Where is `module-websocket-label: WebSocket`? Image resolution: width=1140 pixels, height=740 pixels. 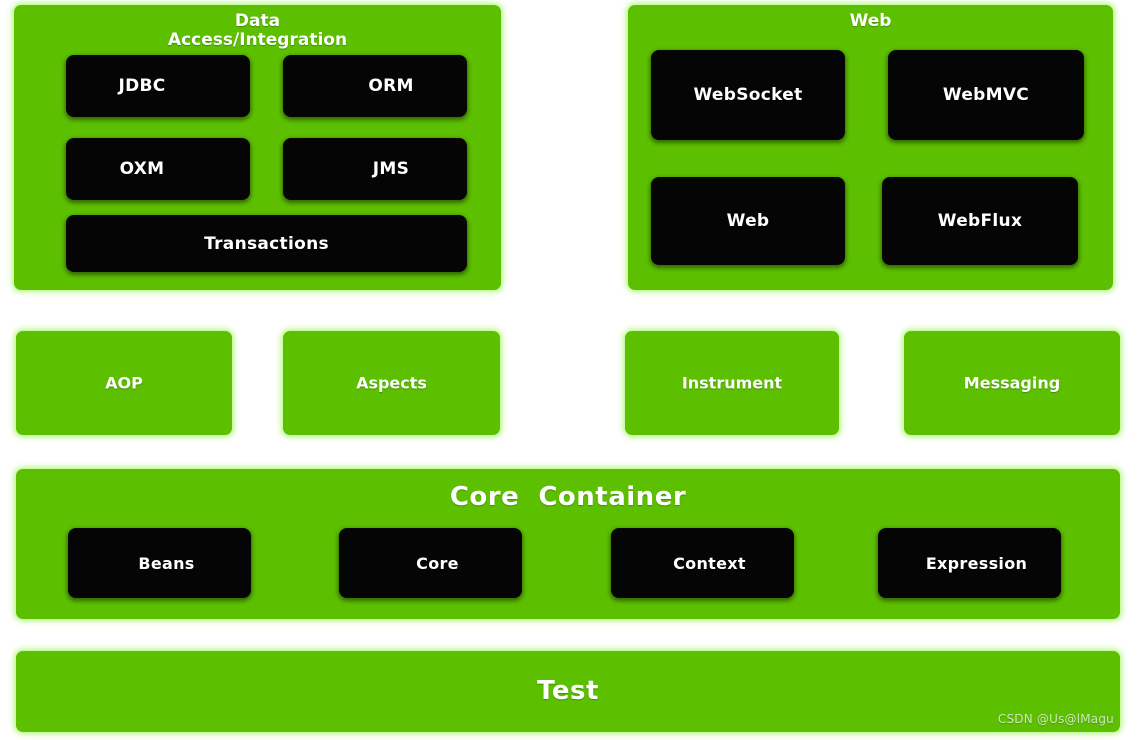 module-websocket-label: WebSocket is located at coordinates (748, 95).